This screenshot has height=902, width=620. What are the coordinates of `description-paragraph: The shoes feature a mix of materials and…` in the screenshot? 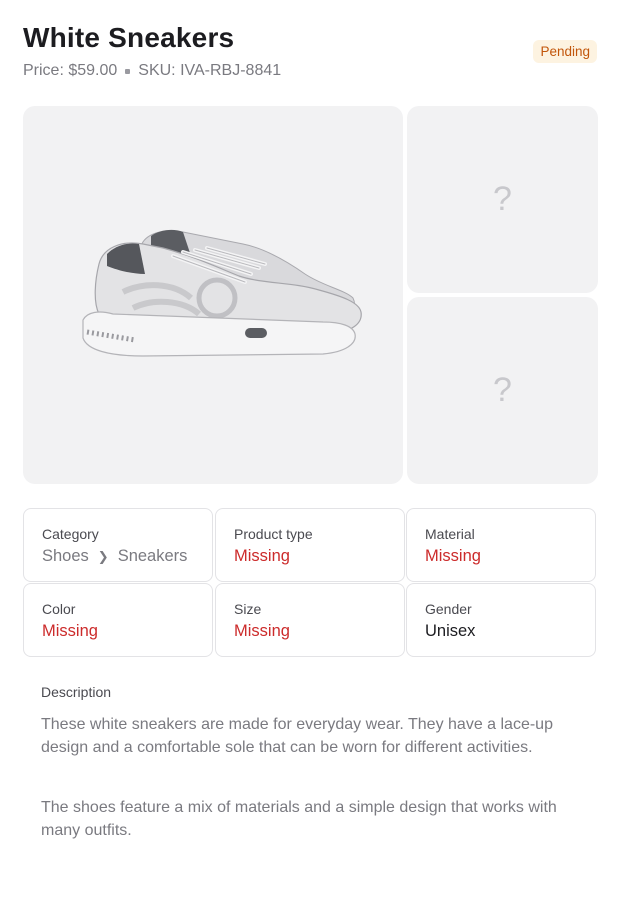 It's located at (299, 819).